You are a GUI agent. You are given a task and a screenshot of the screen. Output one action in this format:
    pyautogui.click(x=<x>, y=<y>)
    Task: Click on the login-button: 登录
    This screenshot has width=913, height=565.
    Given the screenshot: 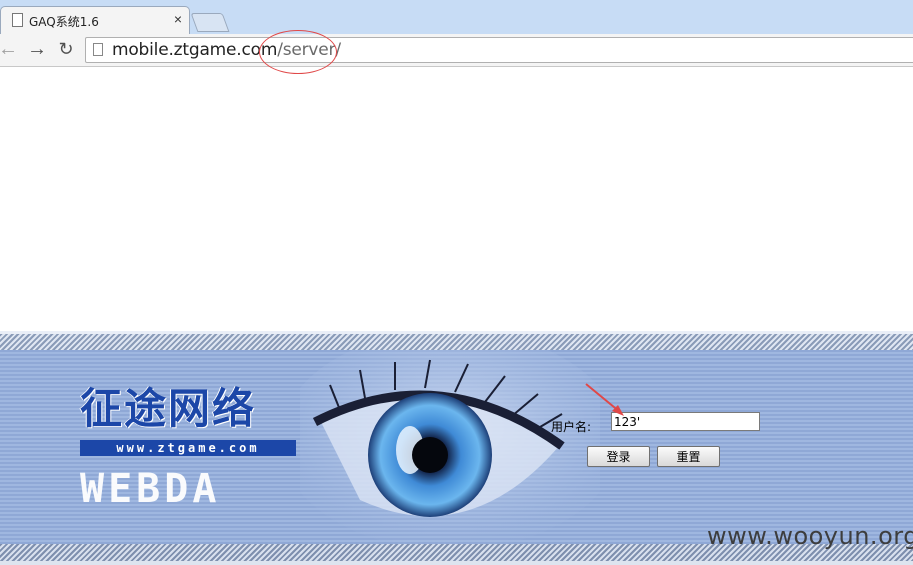 What is the action you would take?
    pyautogui.click(x=618, y=456)
    